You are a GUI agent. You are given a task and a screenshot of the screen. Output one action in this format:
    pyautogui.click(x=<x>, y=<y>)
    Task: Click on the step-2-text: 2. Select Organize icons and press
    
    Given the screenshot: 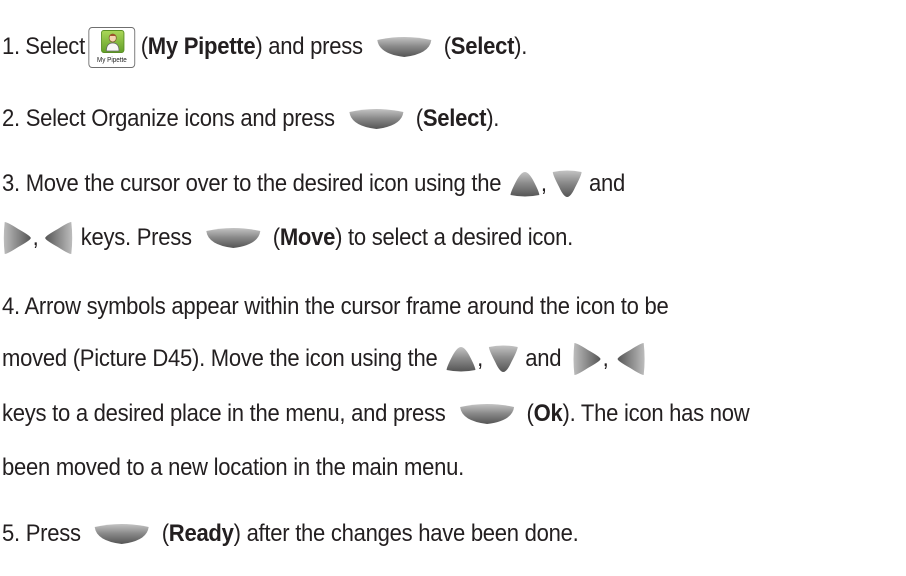 What is the action you would take?
    pyautogui.click(x=168, y=118)
    